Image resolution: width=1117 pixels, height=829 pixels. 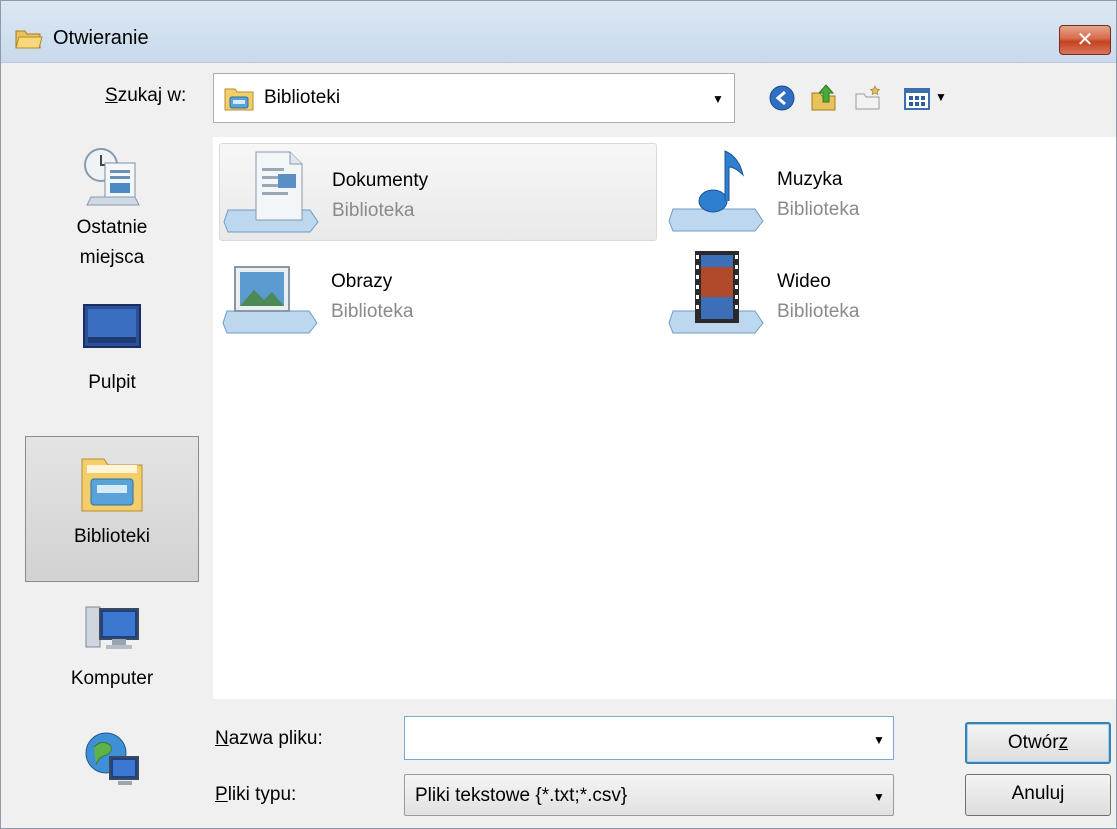 I want to click on place-label: Biblioteki, so click(x=112, y=536).